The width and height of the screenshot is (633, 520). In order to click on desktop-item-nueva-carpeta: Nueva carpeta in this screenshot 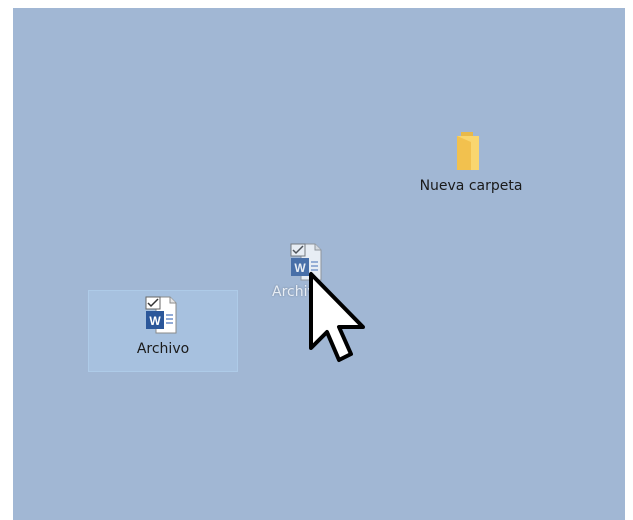, I will do `click(471, 166)`.